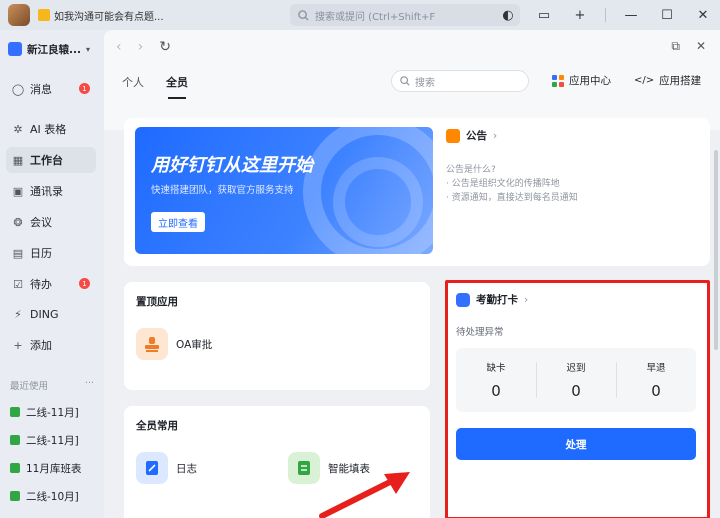 This screenshot has width=720, height=518. Describe the element at coordinates (471, 170) in the screenshot. I see `notice-line: 公告是什么?` at that location.